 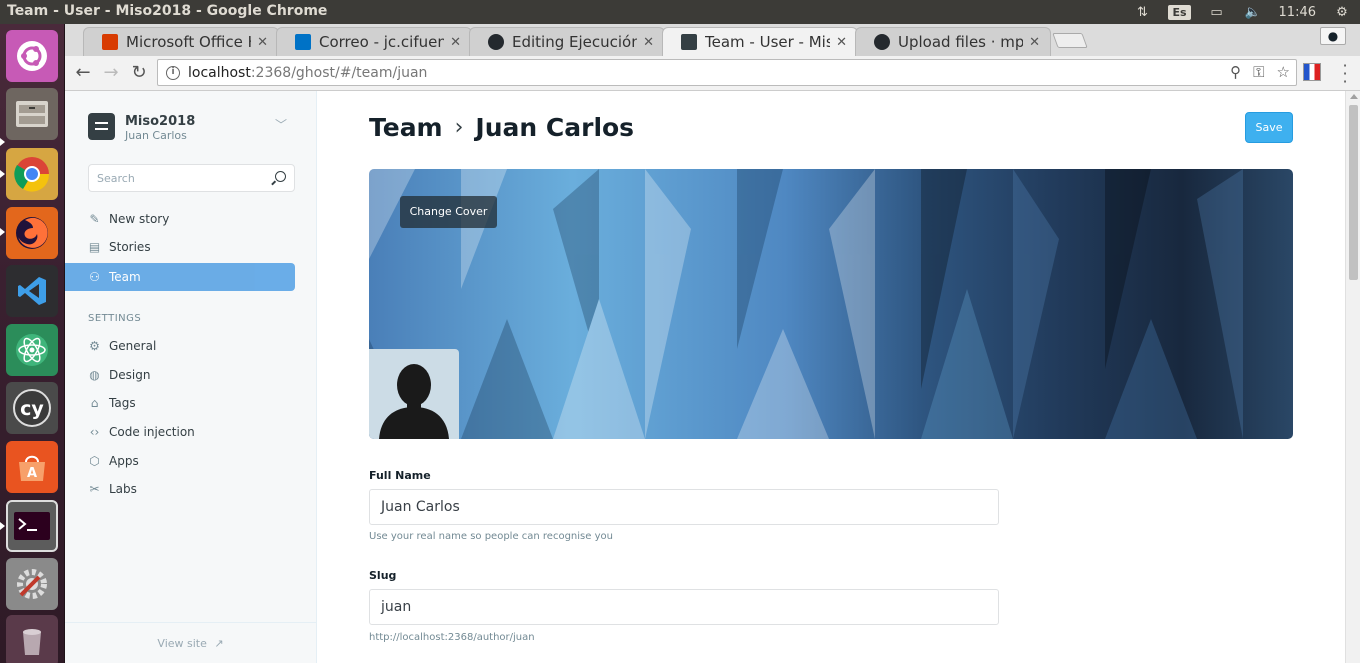 What do you see at coordinates (1235, 72) in the screenshot?
I see `zoom-icon: ⚲` at bounding box center [1235, 72].